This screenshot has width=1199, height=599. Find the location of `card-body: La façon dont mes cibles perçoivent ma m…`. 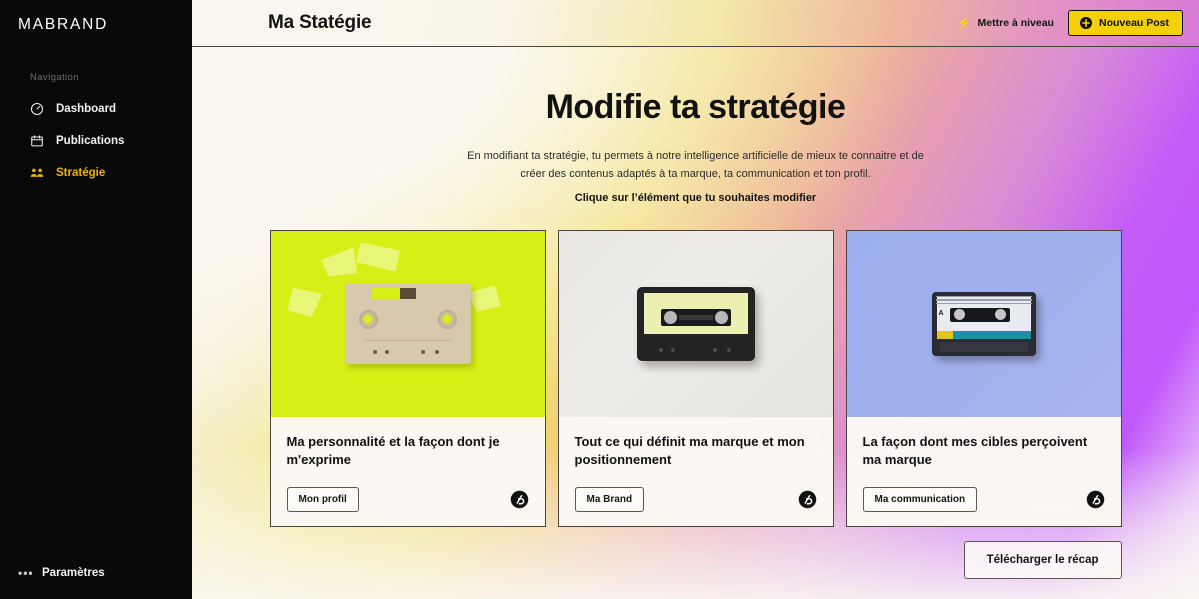

card-body: La façon dont mes cibles perçoivent ma m… is located at coordinates (983, 471).